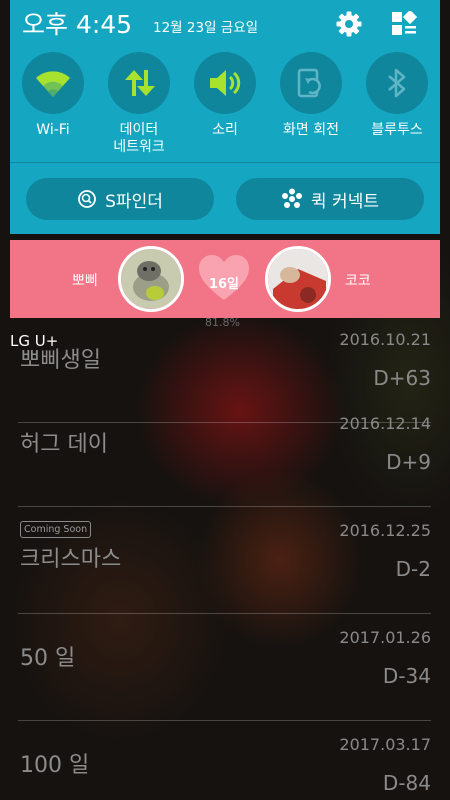  I want to click on rotate-icon, so click(311, 83).